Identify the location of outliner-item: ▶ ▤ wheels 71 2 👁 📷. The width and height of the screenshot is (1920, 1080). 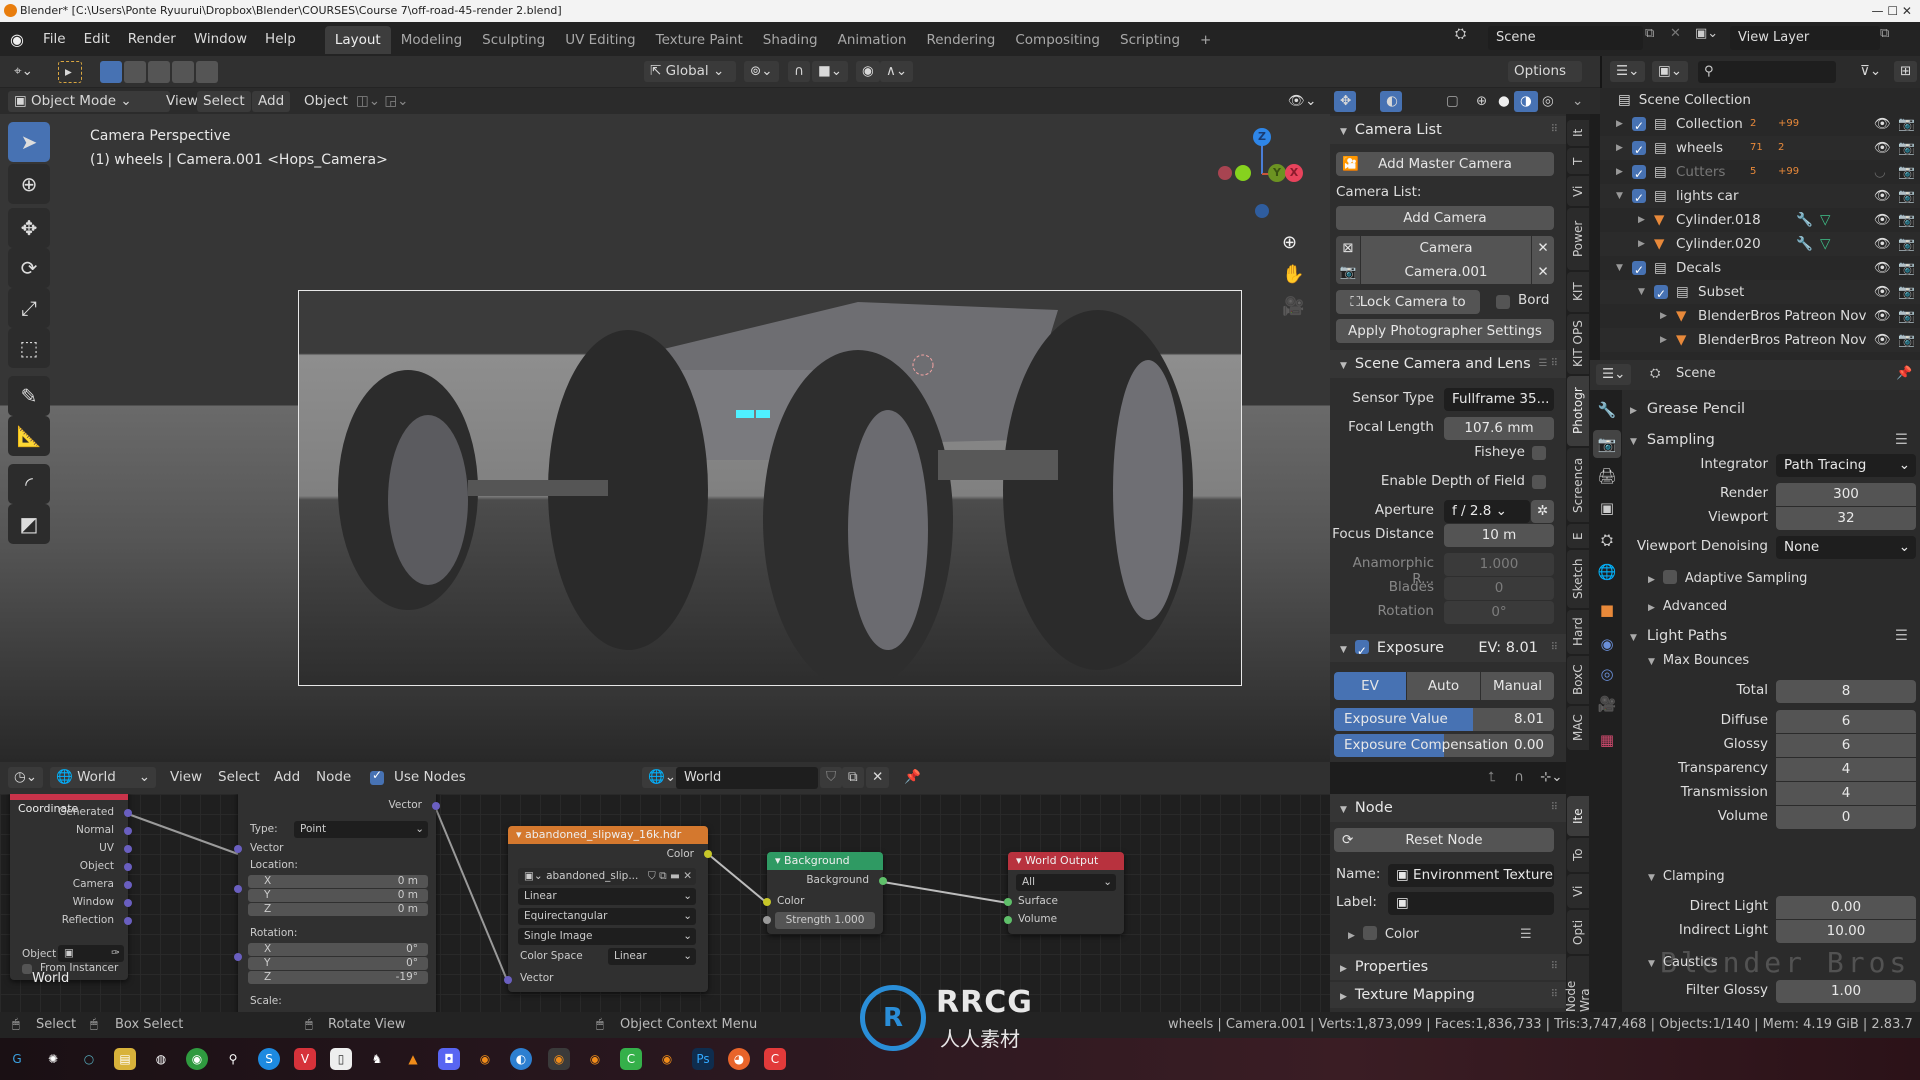
(1760, 149).